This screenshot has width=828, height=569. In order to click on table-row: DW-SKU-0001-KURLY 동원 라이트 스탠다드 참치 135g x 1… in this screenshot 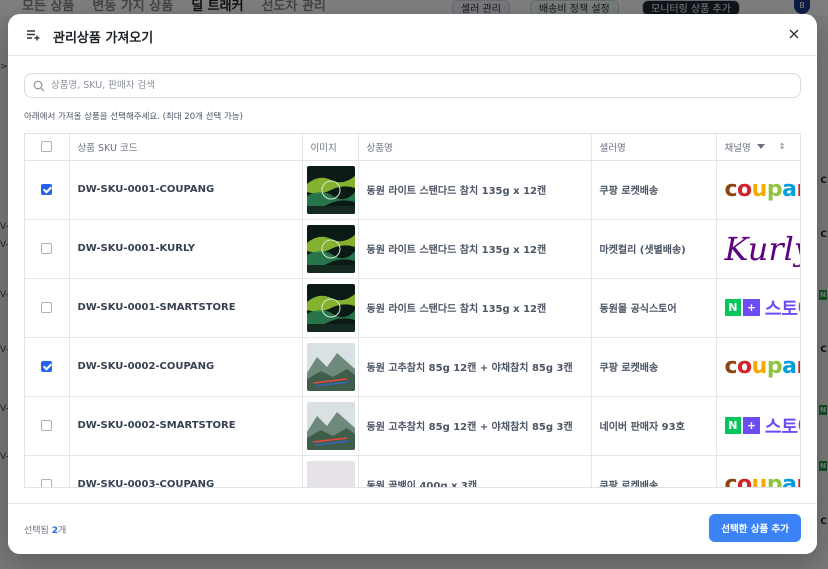, I will do `click(413, 249)`.